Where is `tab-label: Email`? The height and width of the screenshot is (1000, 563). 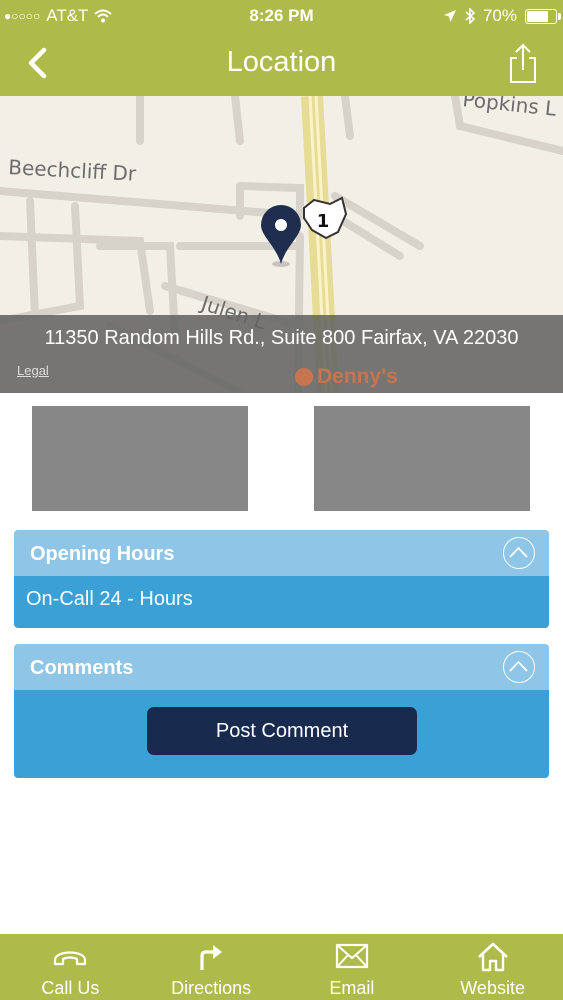 tab-label: Email is located at coordinates (352, 988).